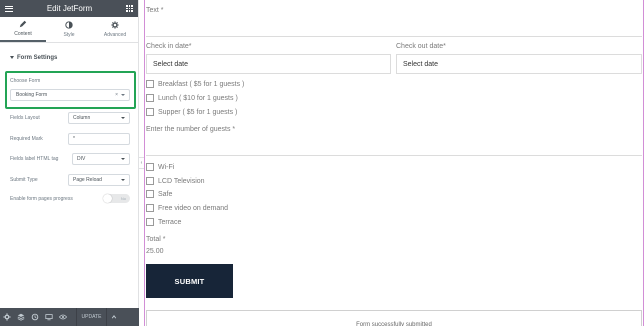 The height and width of the screenshot is (326, 644). Describe the element at coordinates (25, 118) in the screenshot. I see `fields-layout-label: Fields Layout` at that location.